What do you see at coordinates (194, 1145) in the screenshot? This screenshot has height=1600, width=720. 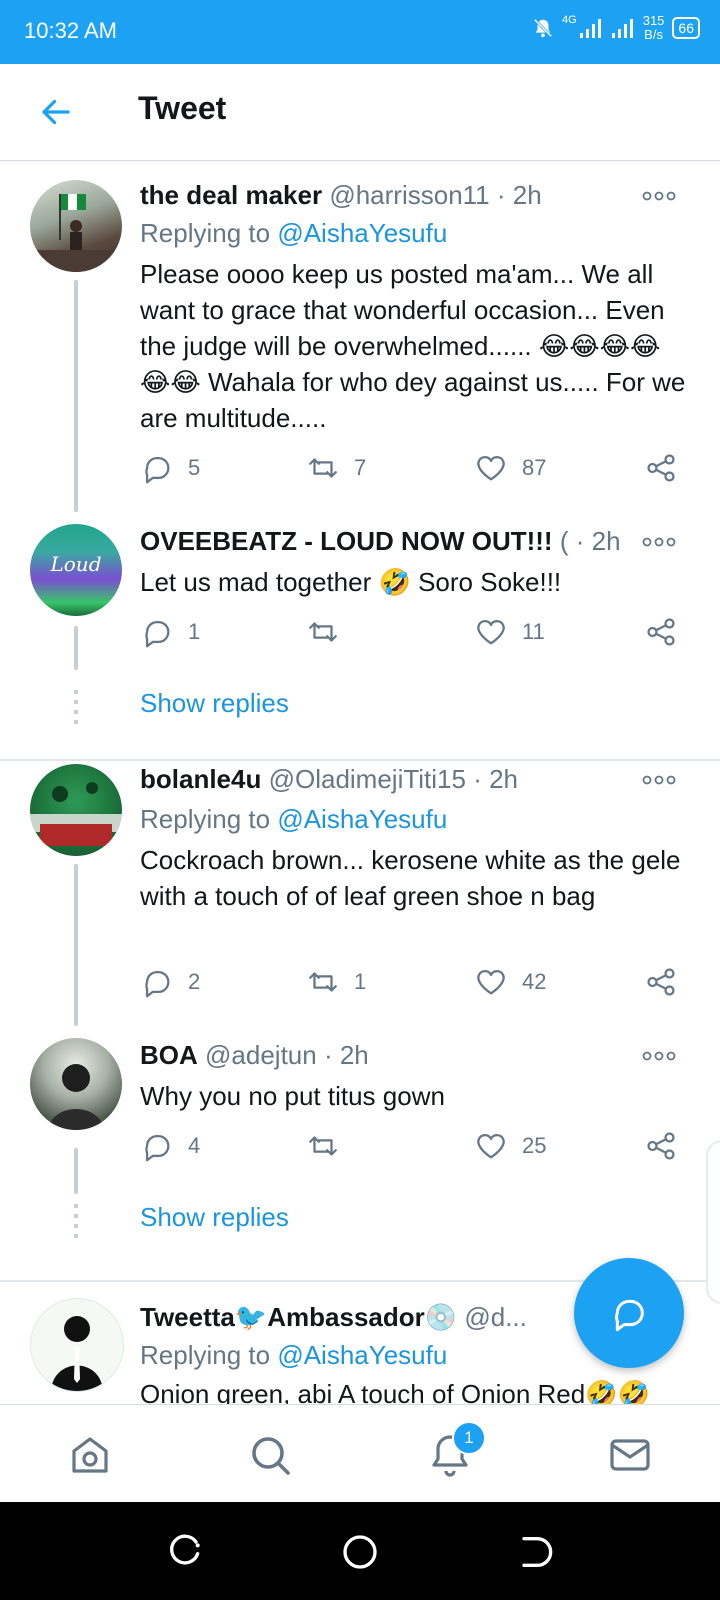 I see `reply-count: 4` at bounding box center [194, 1145].